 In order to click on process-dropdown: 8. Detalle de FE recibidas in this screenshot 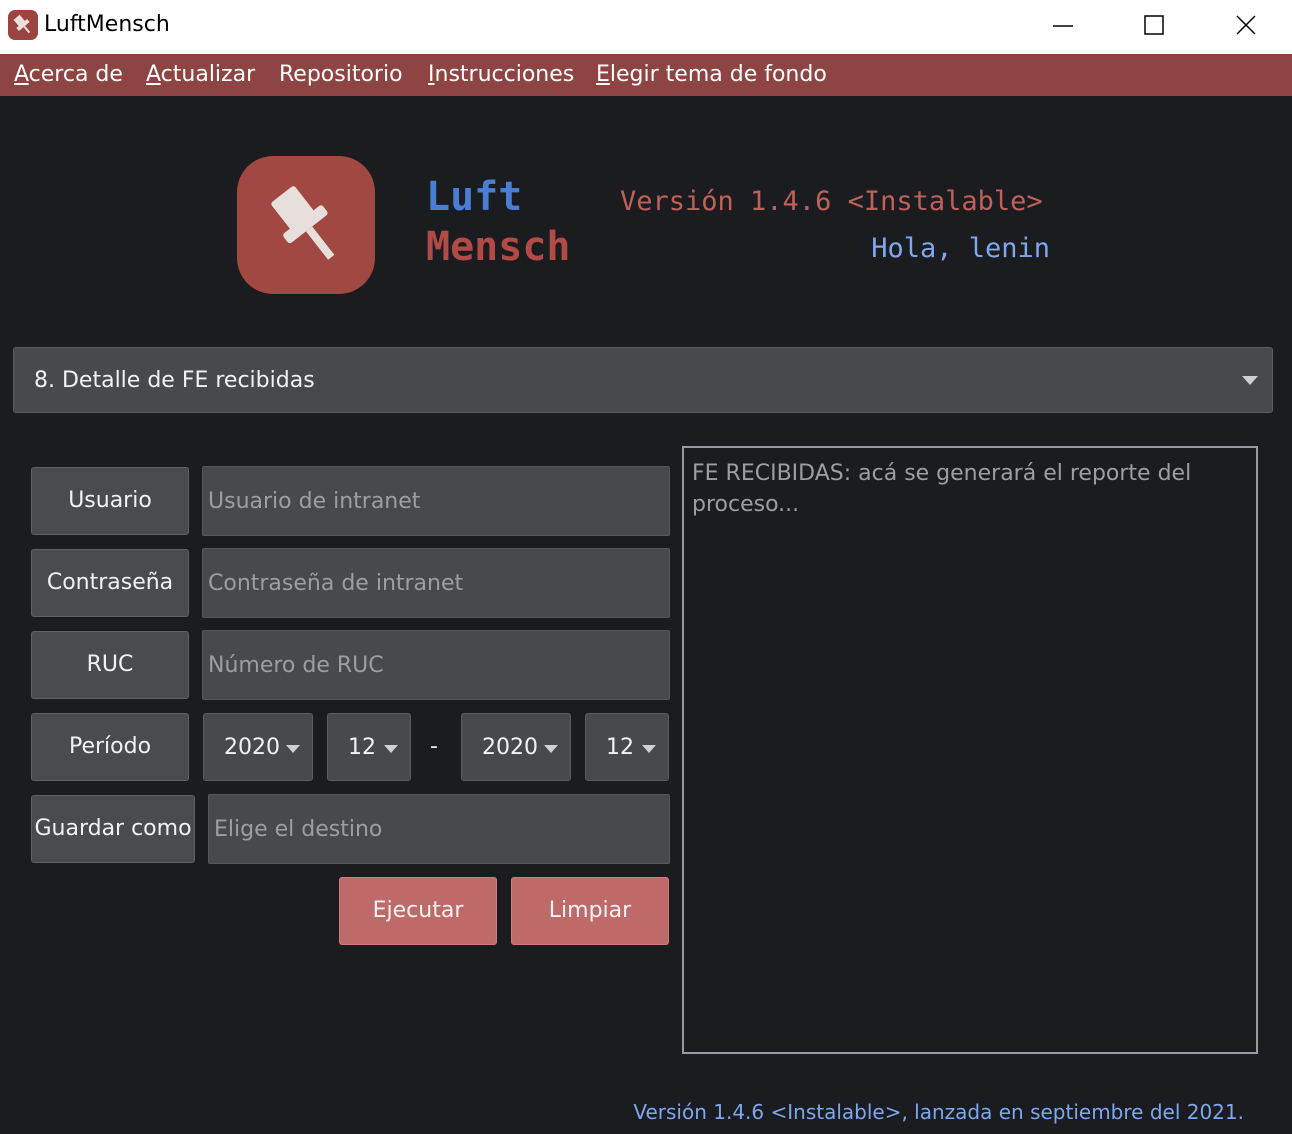, I will do `click(643, 380)`.